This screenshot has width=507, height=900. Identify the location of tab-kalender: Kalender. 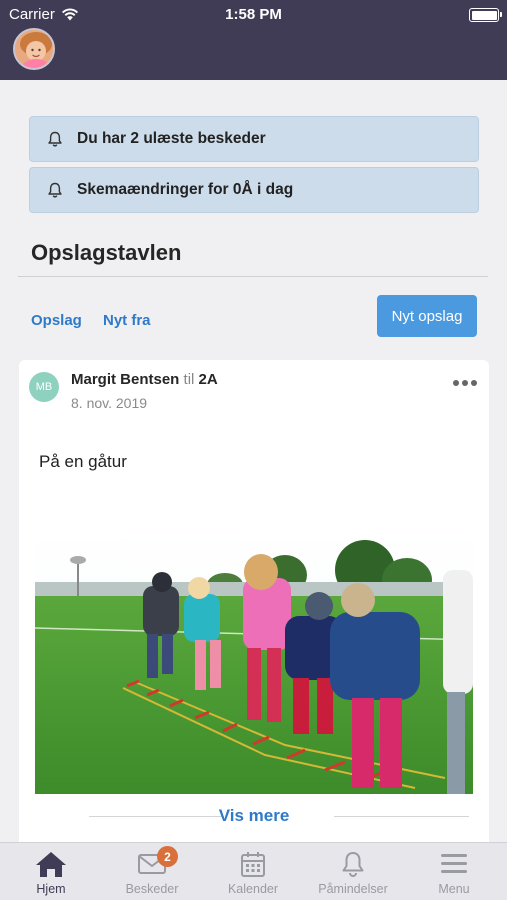
(253, 871).